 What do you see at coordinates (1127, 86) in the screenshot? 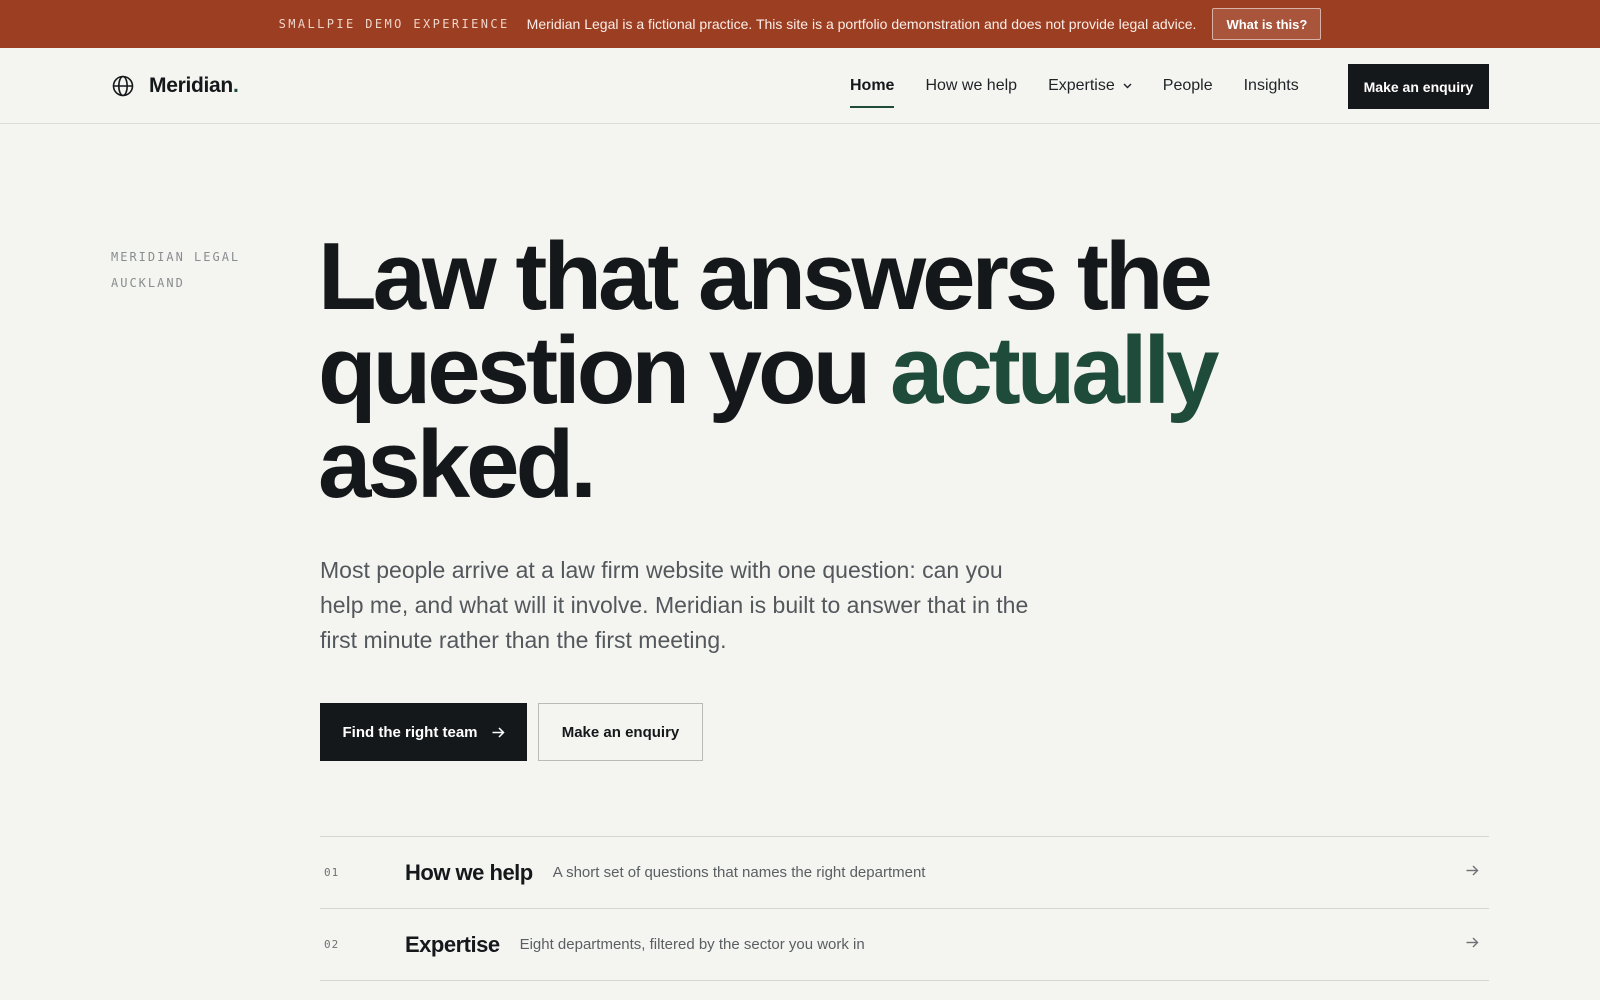
I see `chevron-down-icon` at bounding box center [1127, 86].